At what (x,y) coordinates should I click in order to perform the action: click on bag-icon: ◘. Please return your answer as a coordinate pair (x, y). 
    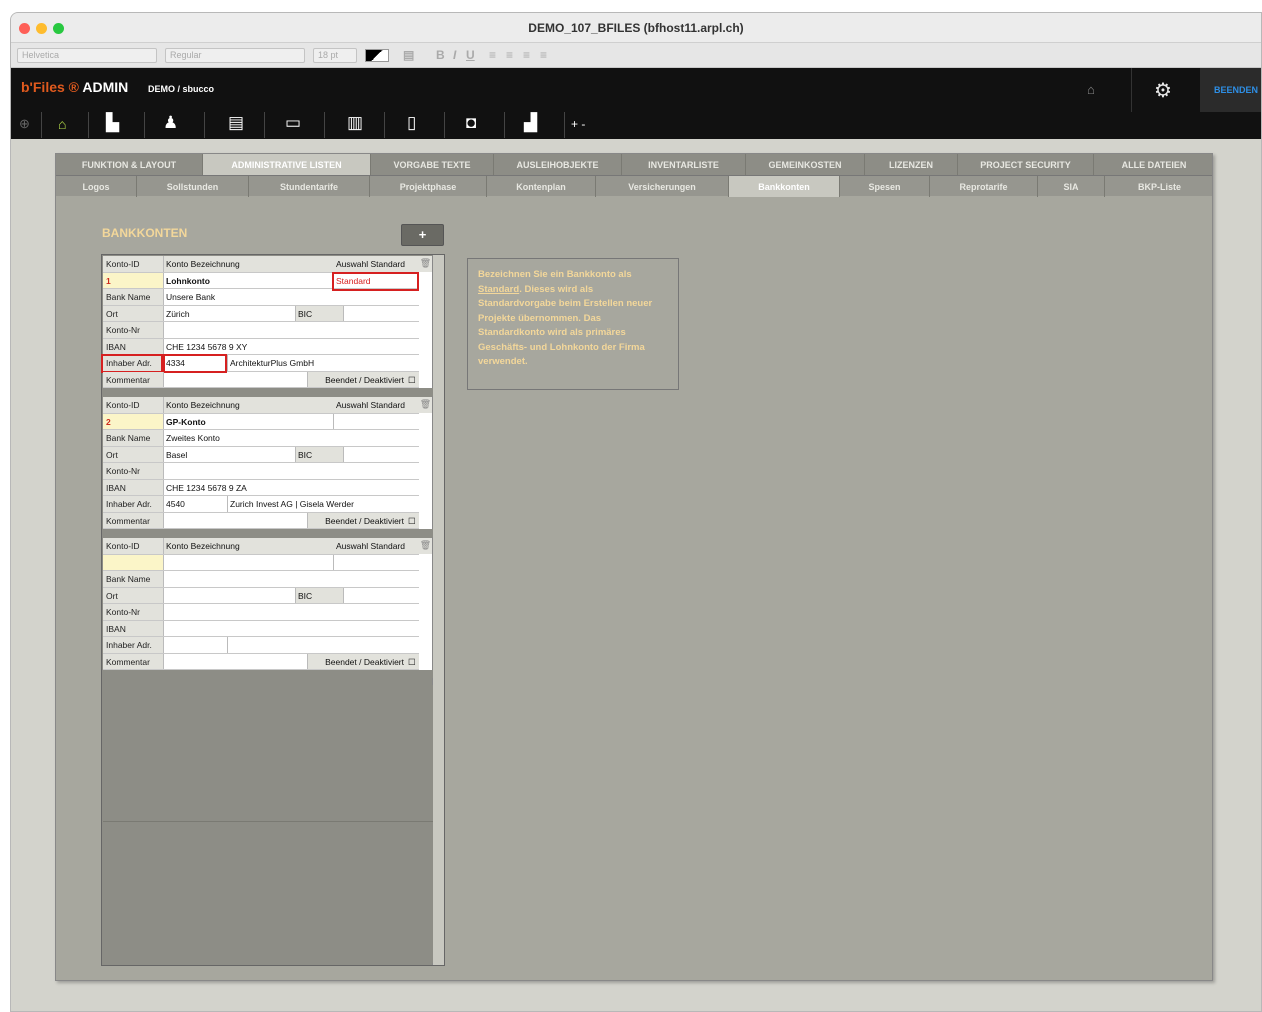
    Looking at the image, I should click on (471, 123).